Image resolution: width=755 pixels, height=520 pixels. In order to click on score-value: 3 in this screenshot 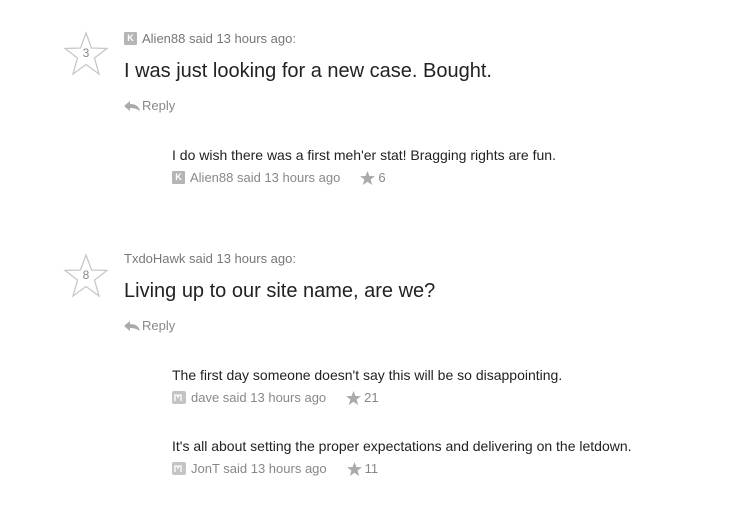, I will do `click(86, 53)`.